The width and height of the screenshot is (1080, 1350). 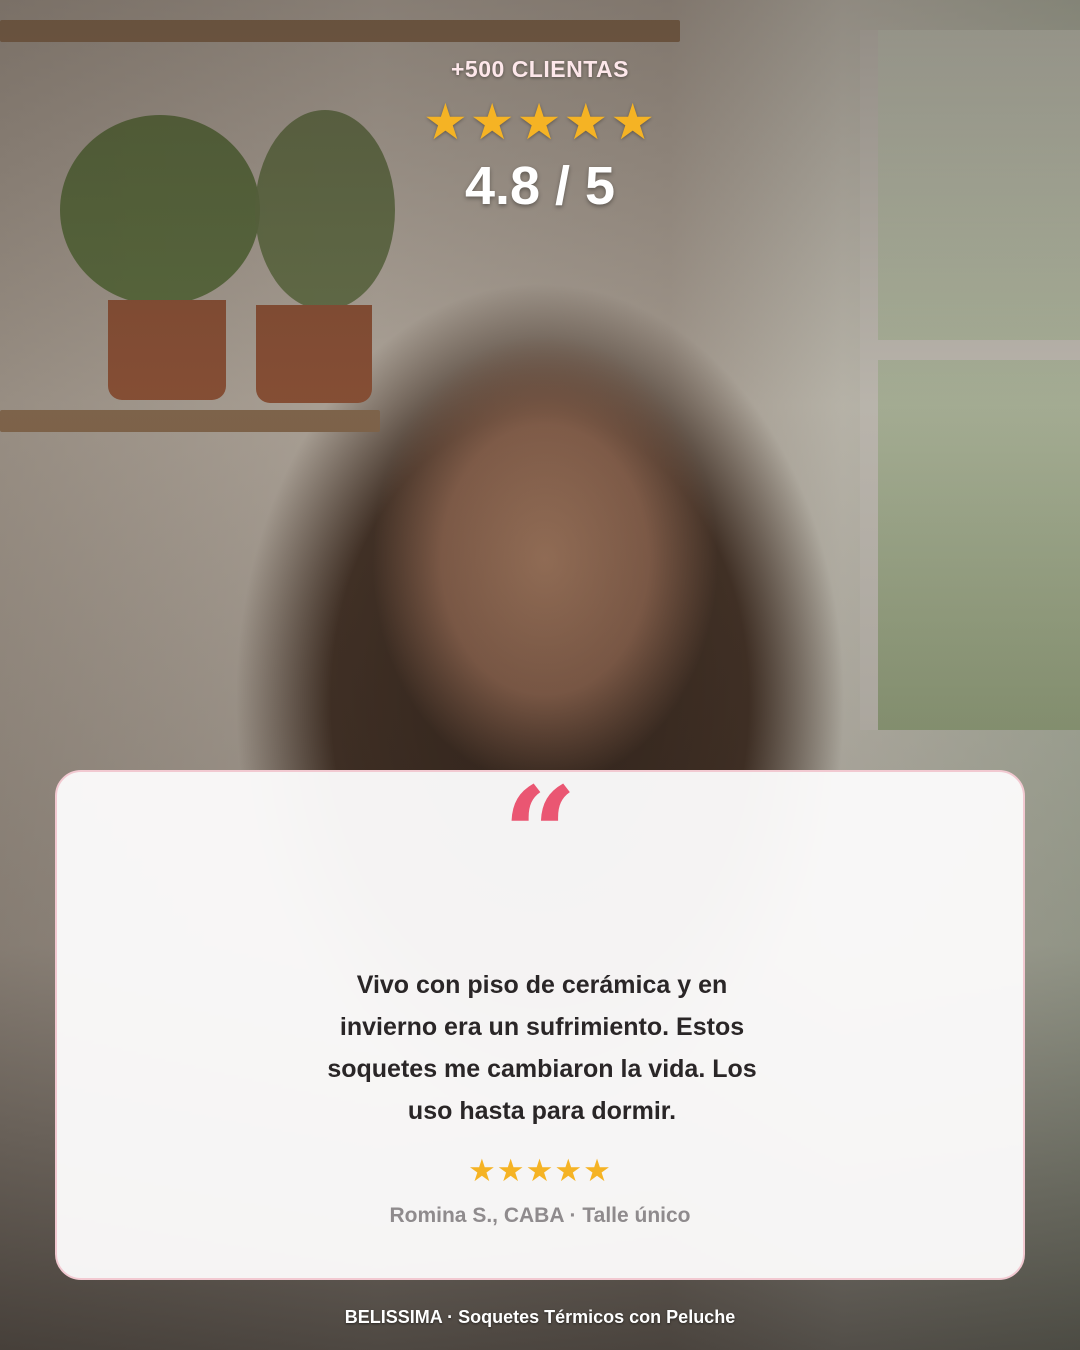 What do you see at coordinates (540, 1170) in the screenshot?
I see `testimonial-stars-icon: ★★★★★` at bounding box center [540, 1170].